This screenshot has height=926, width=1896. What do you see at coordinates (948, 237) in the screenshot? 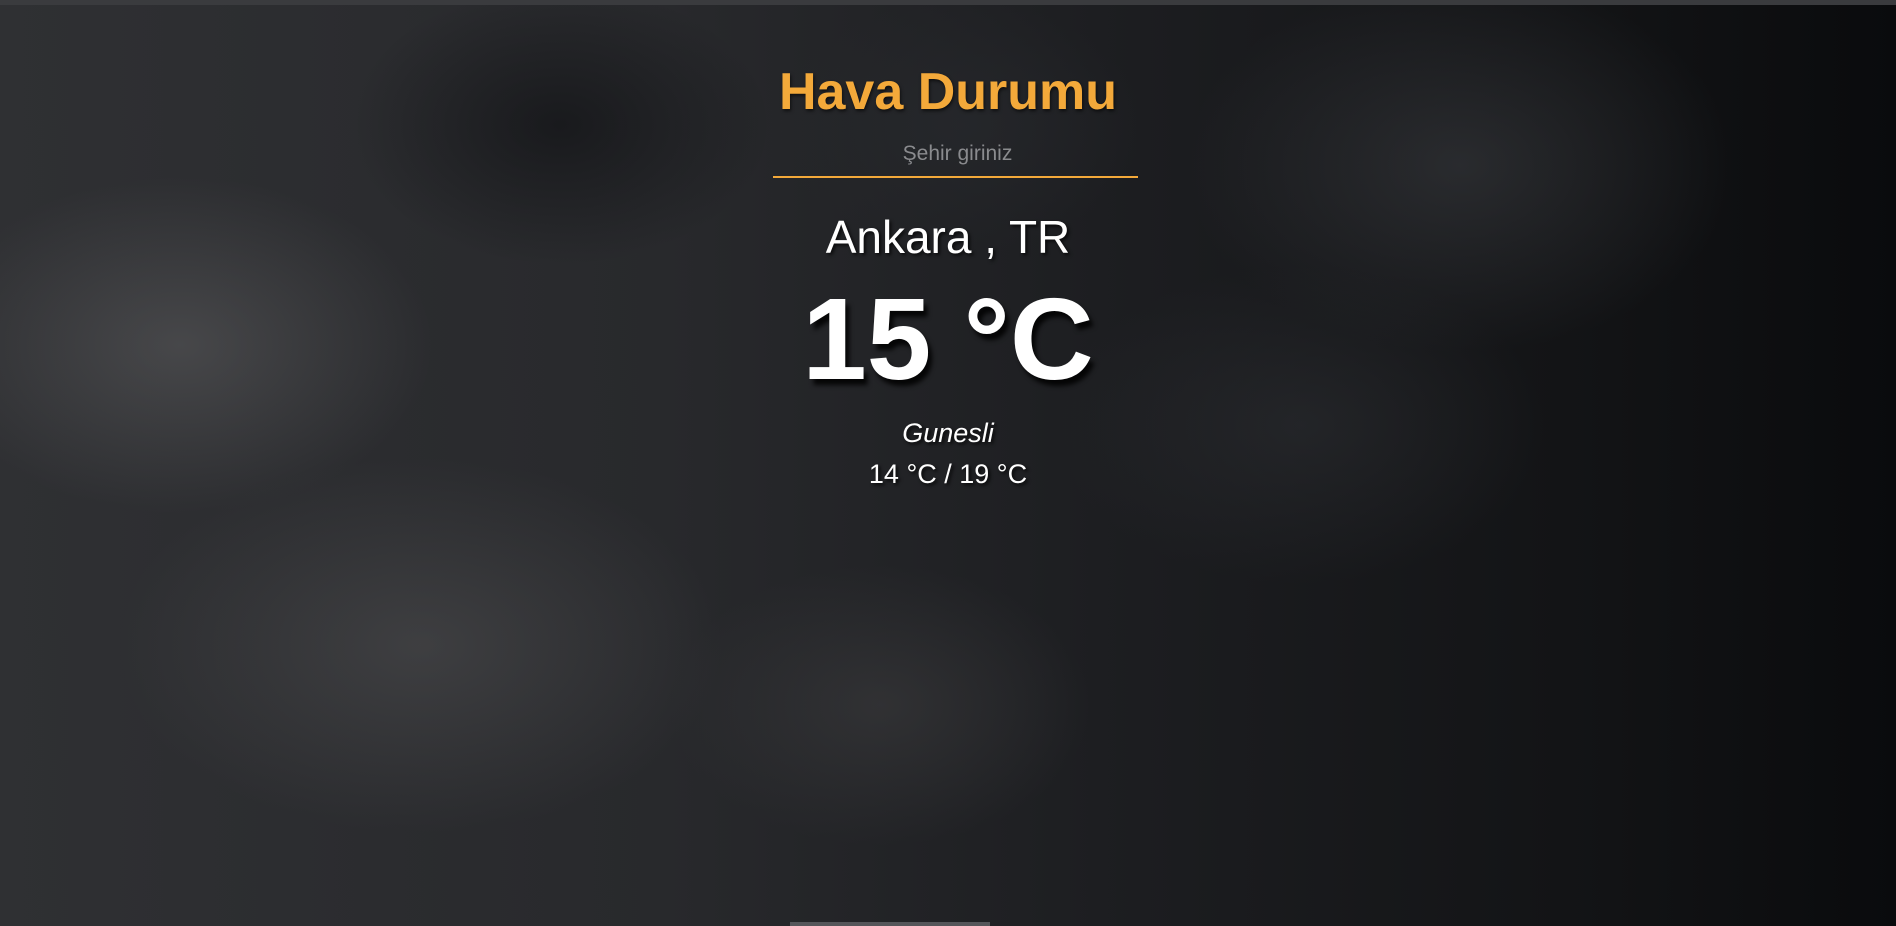
I see `city-name: Ankara , TR` at bounding box center [948, 237].